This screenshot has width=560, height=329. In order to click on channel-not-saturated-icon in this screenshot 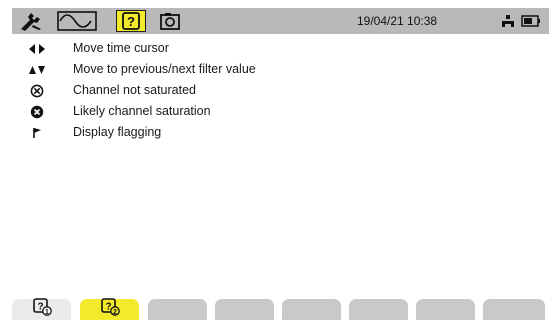, I will do `click(37, 90)`.